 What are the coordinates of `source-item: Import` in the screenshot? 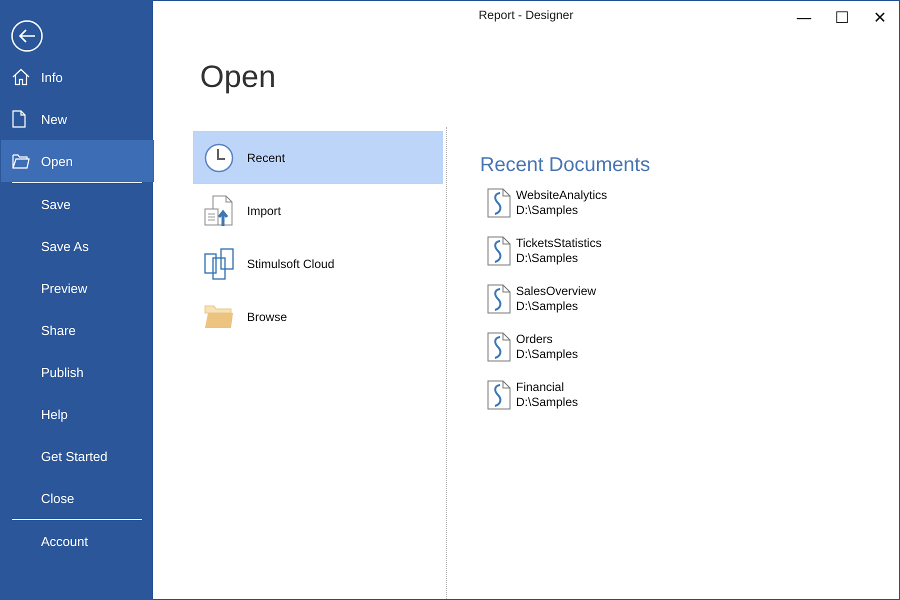 It's located at (318, 210).